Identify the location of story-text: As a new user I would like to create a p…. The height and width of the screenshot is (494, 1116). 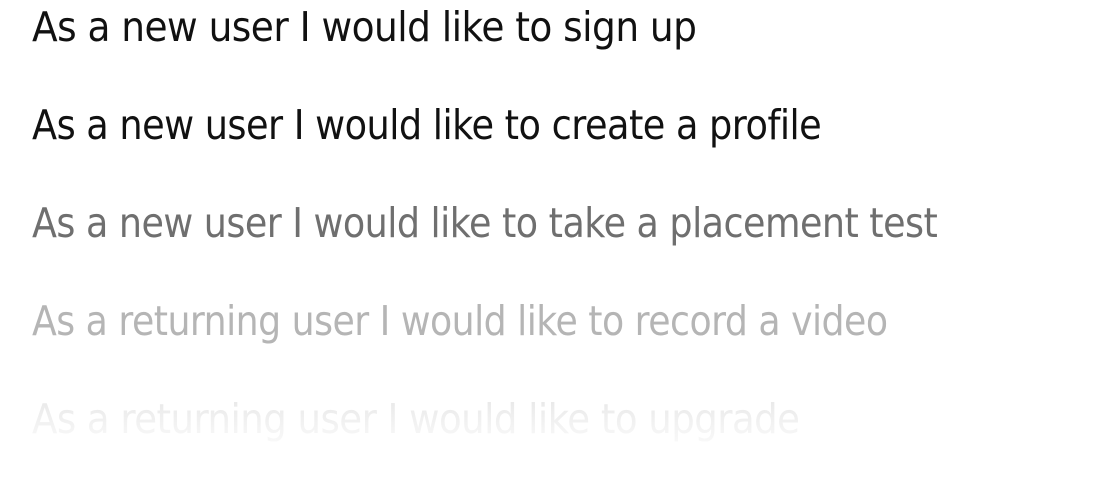
(427, 125).